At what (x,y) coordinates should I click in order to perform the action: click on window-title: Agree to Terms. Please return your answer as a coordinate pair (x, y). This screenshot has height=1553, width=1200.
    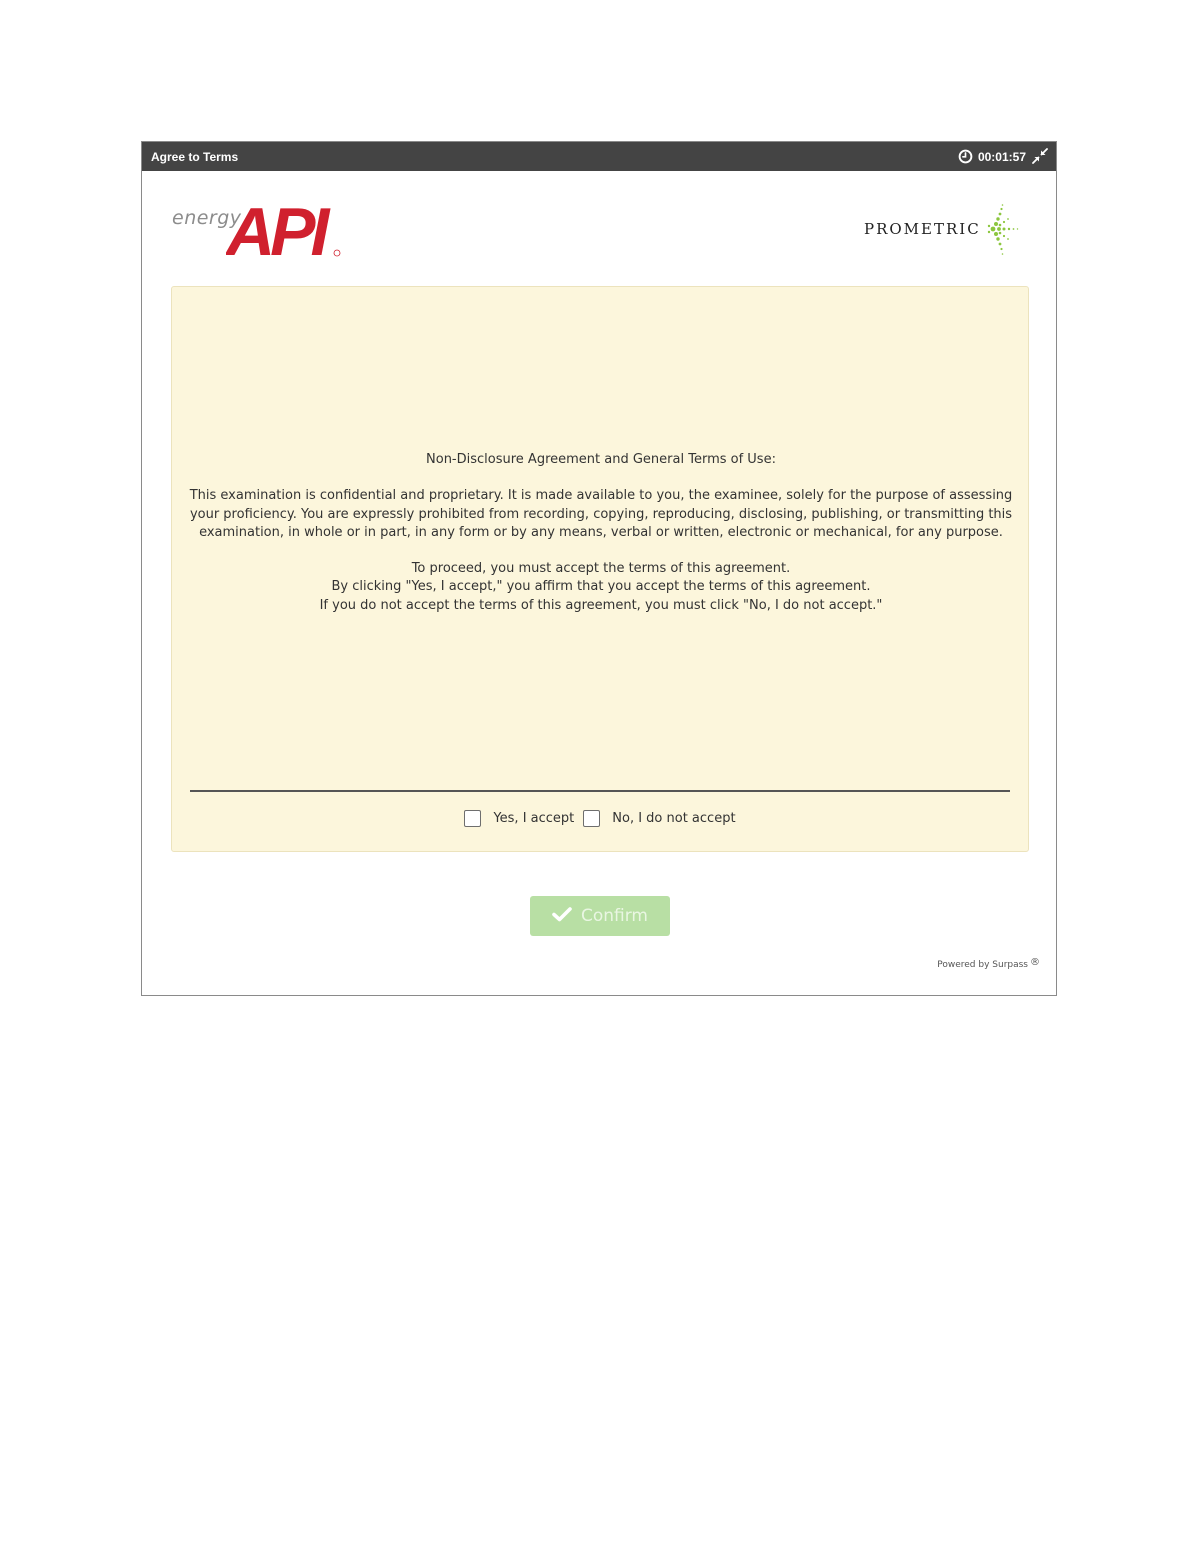
    Looking at the image, I should click on (195, 157).